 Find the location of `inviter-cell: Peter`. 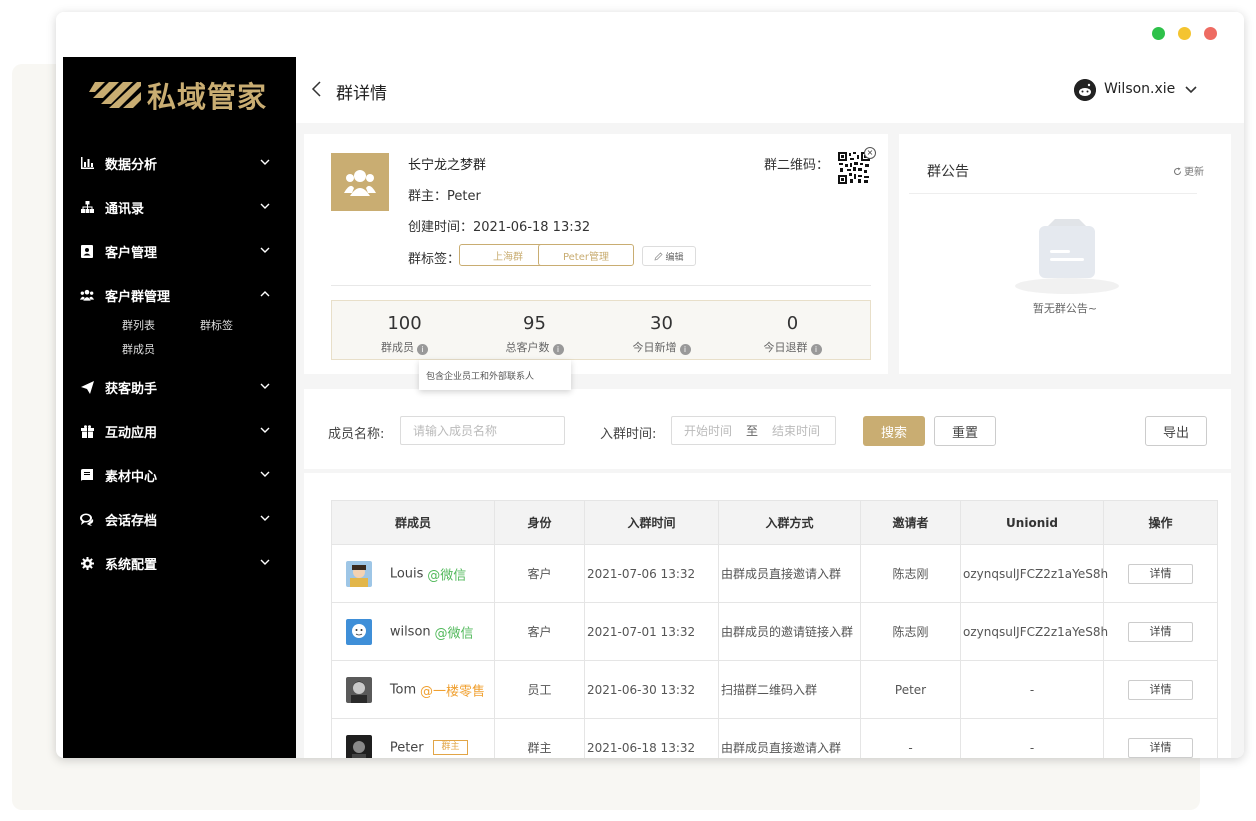

inviter-cell: Peter is located at coordinates (910, 689).